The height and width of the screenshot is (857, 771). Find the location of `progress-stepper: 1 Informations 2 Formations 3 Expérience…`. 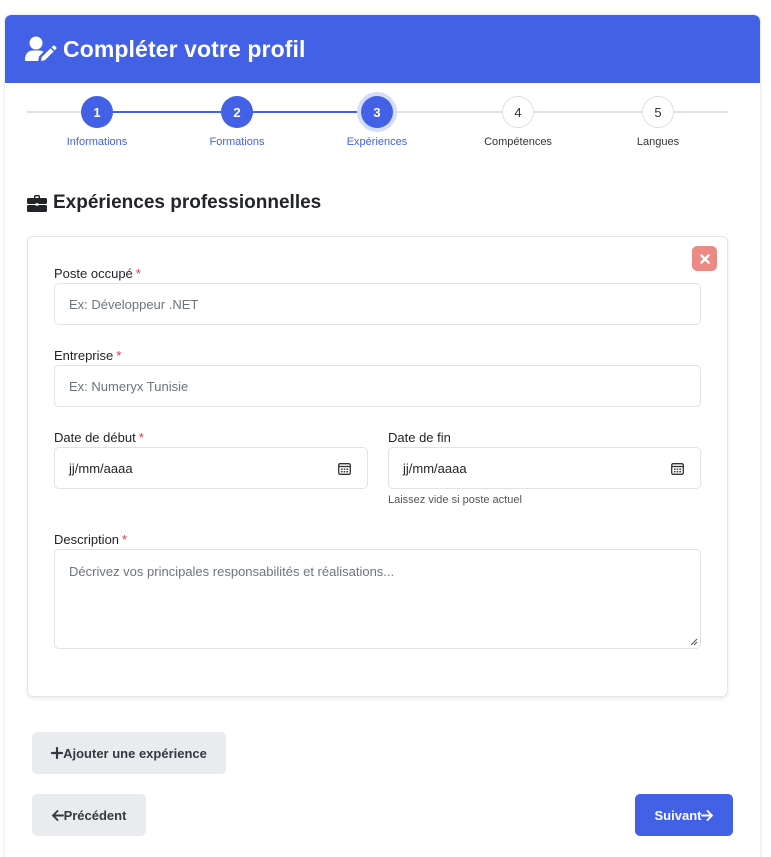

progress-stepper: 1 Informations 2 Formations 3 Expérience… is located at coordinates (377, 126).